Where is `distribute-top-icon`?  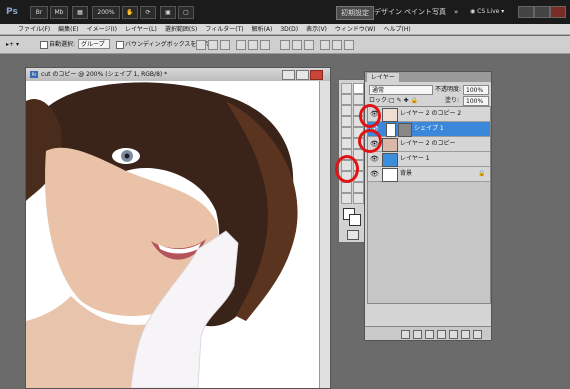 distribute-top-icon is located at coordinates (285, 45).